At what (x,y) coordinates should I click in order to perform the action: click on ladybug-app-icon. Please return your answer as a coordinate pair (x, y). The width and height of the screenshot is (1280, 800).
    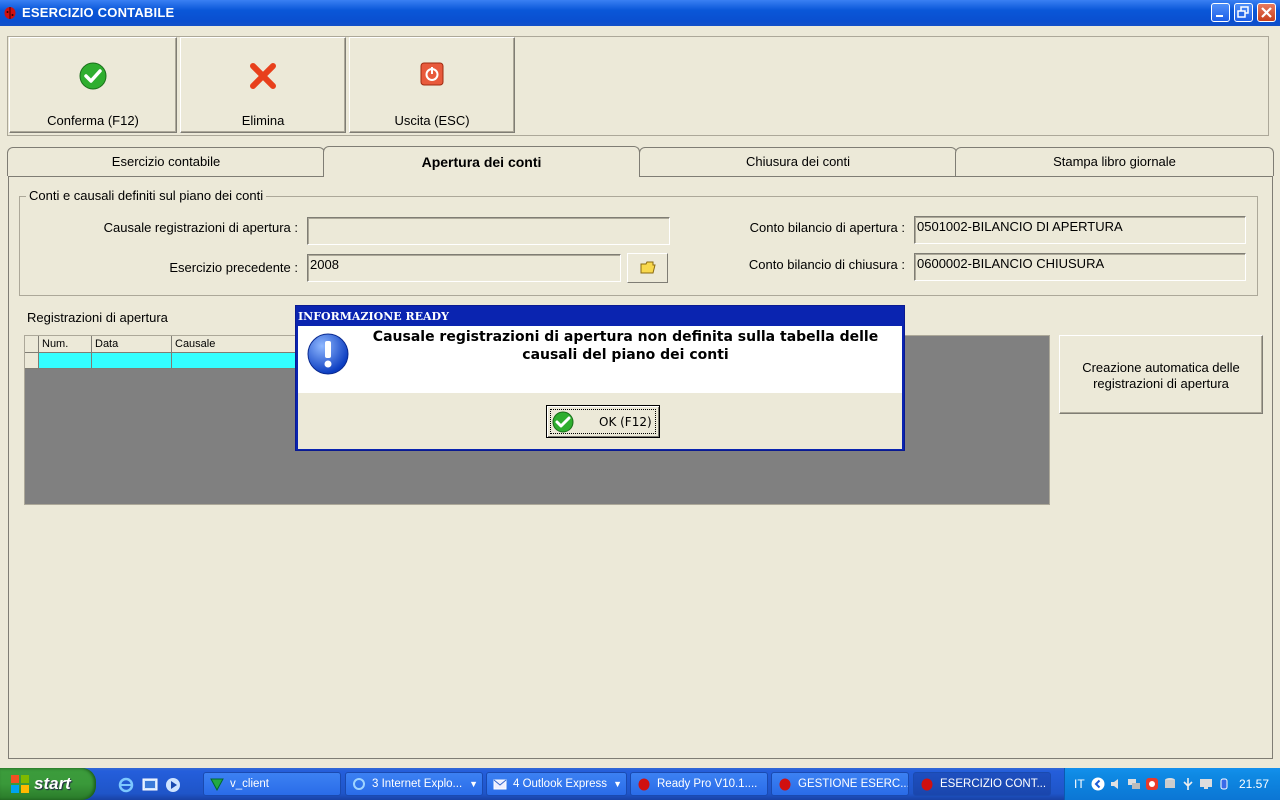
    Looking at the image, I should click on (10, 13).